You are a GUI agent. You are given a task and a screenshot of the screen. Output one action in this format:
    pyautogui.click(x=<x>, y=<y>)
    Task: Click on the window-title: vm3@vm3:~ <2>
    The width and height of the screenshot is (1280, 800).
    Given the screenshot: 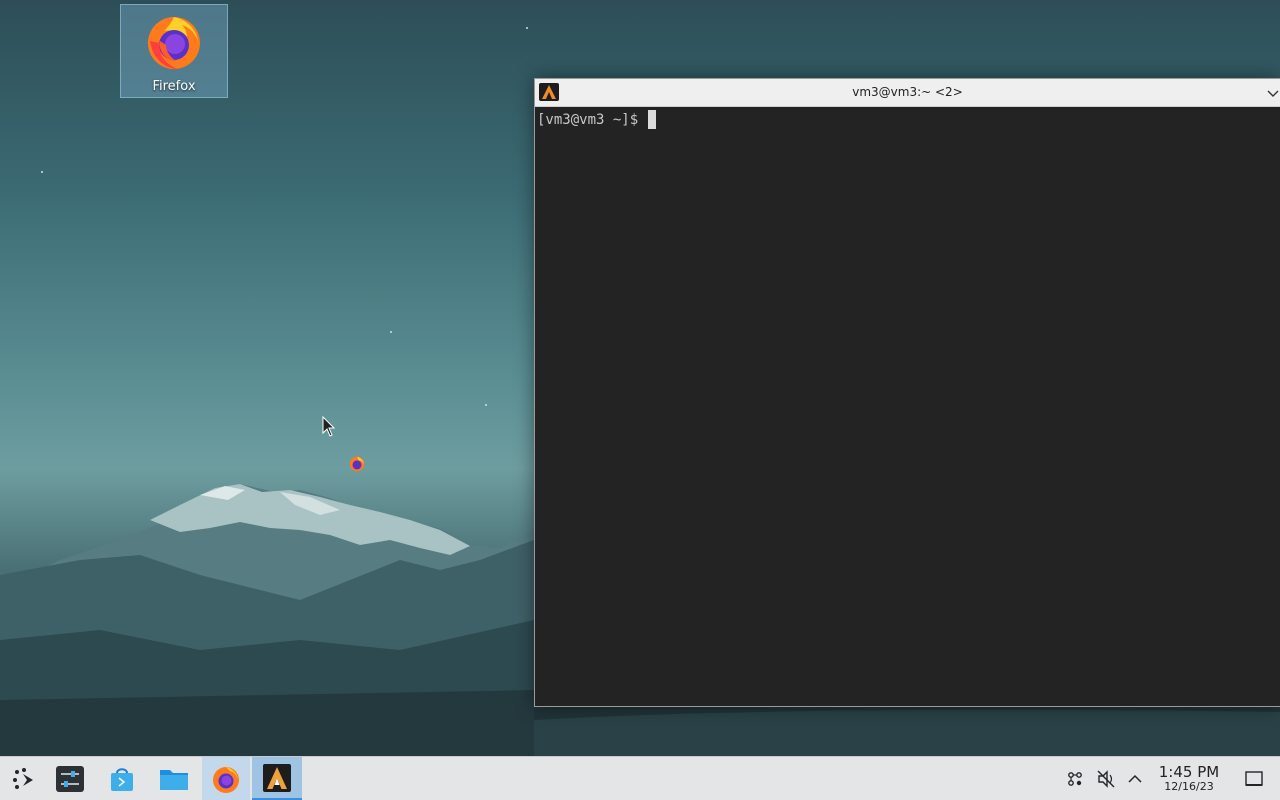 What is the action you would take?
    pyautogui.click(x=907, y=92)
    